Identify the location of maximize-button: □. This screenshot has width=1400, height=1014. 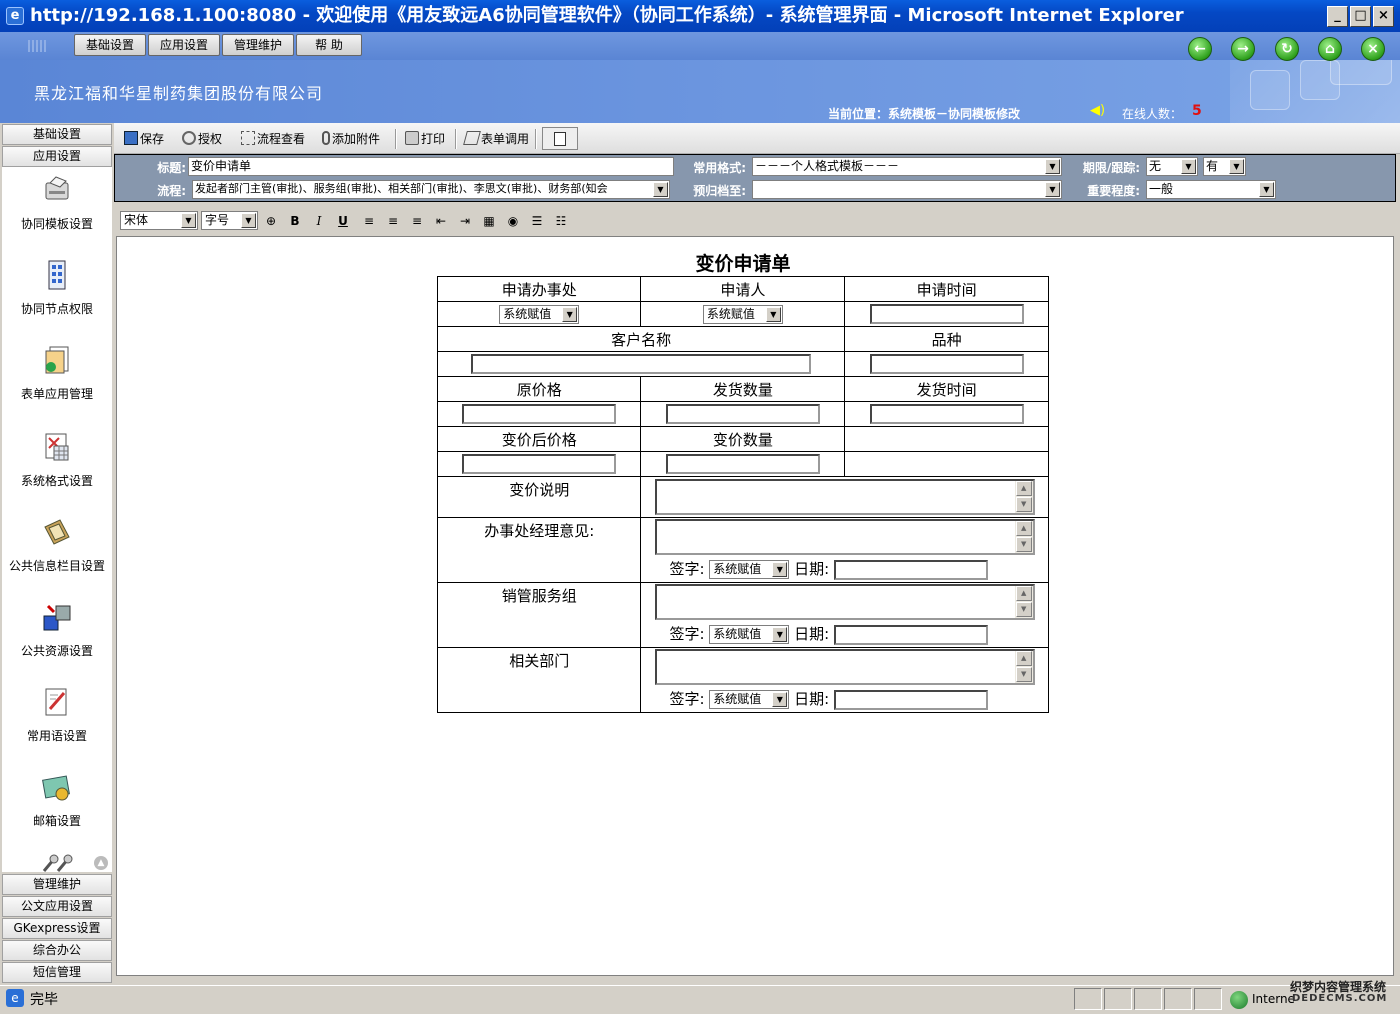
(1360, 16).